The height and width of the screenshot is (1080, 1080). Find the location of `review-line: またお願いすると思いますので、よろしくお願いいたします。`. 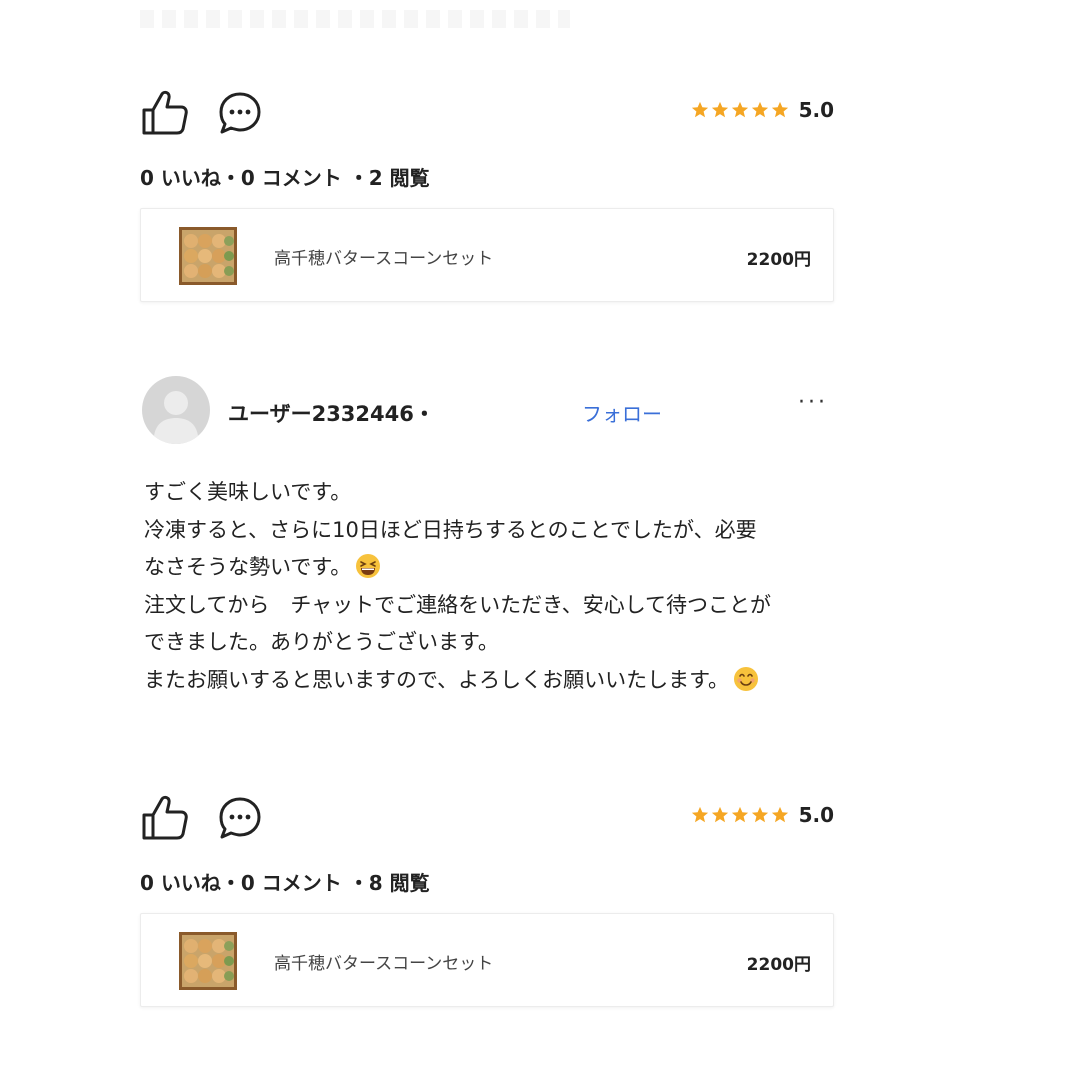

review-line: またお願いすると思いますので、よろしくお願いいたします。 is located at coordinates (489, 681).